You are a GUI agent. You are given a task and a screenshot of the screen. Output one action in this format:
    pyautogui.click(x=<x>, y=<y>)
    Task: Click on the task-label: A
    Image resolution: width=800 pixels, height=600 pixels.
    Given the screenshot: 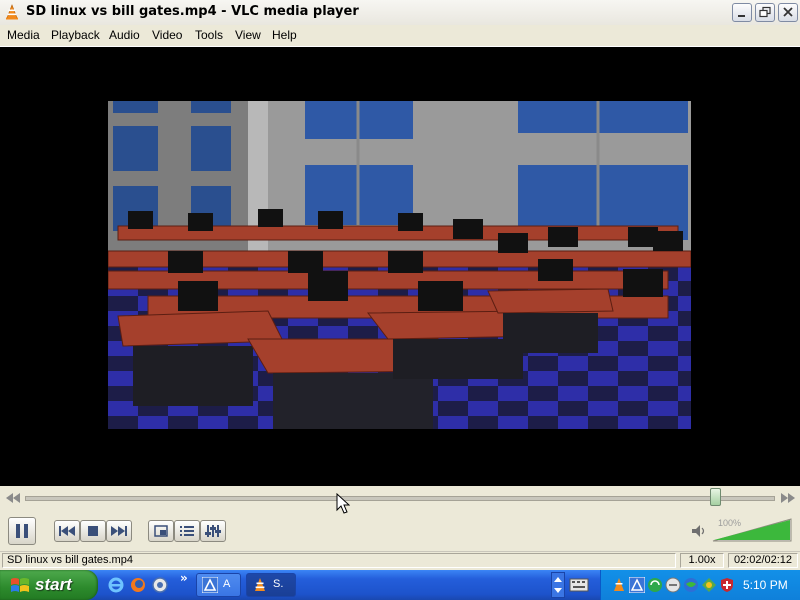 What is the action you would take?
    pyautogui.click(x=227, y=584)
    